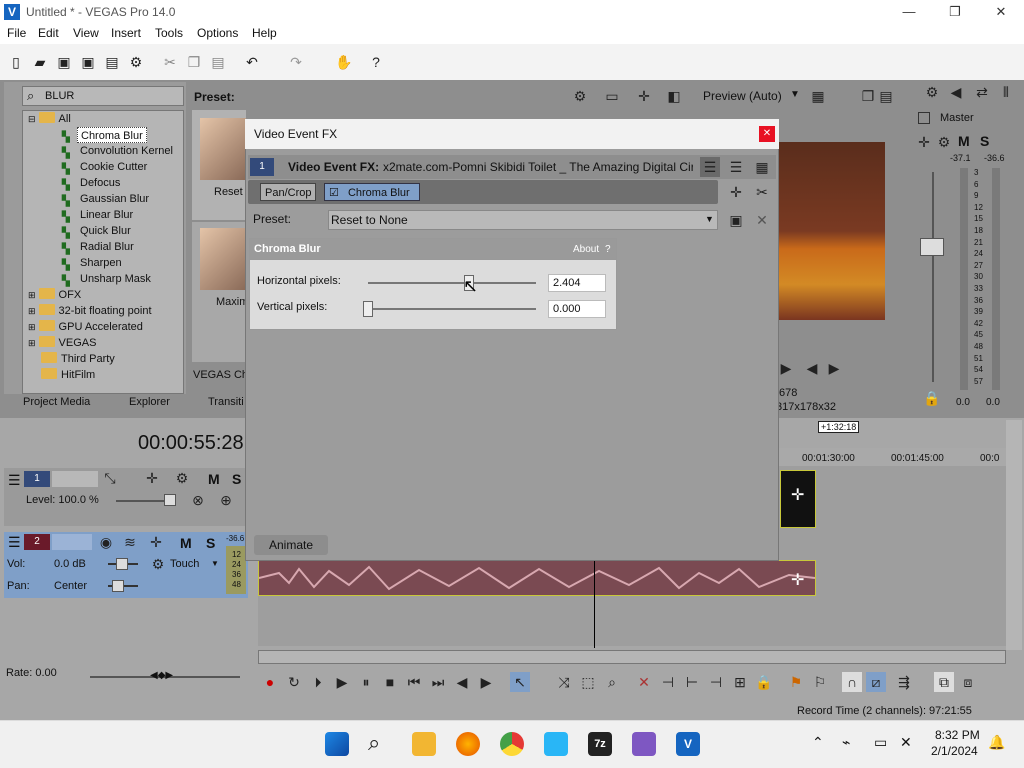  I want to click on tree-item-linear-blur: ▚ Linear Blur, so click(97, 215).